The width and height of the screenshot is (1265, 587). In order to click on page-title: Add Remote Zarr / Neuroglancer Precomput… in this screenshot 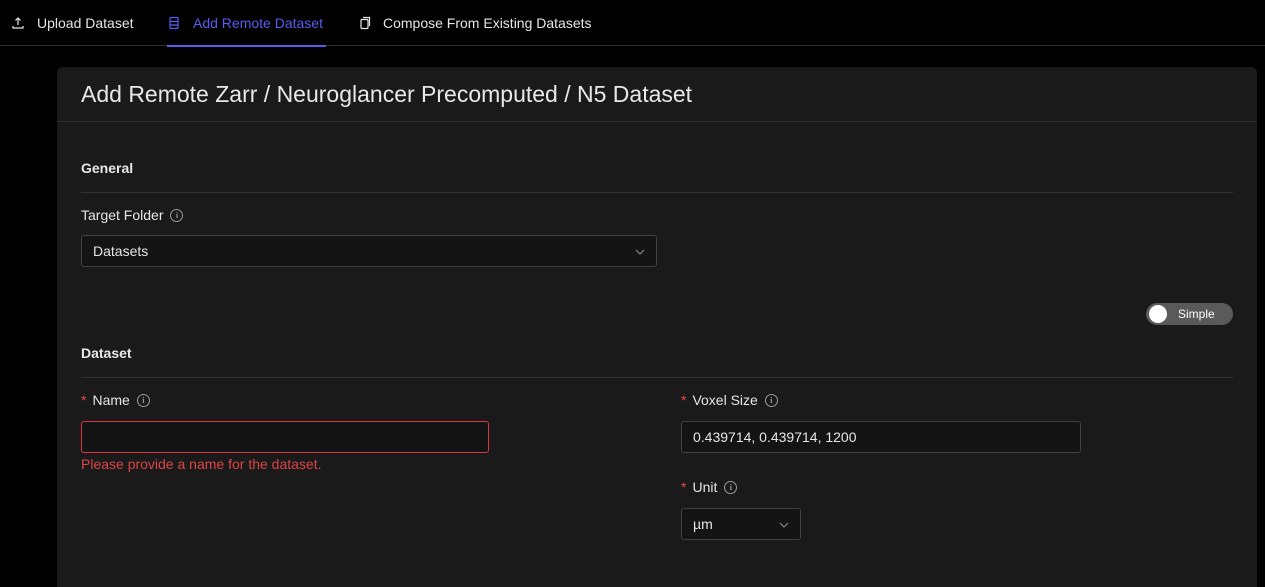, I will do `click(387, 93)`.